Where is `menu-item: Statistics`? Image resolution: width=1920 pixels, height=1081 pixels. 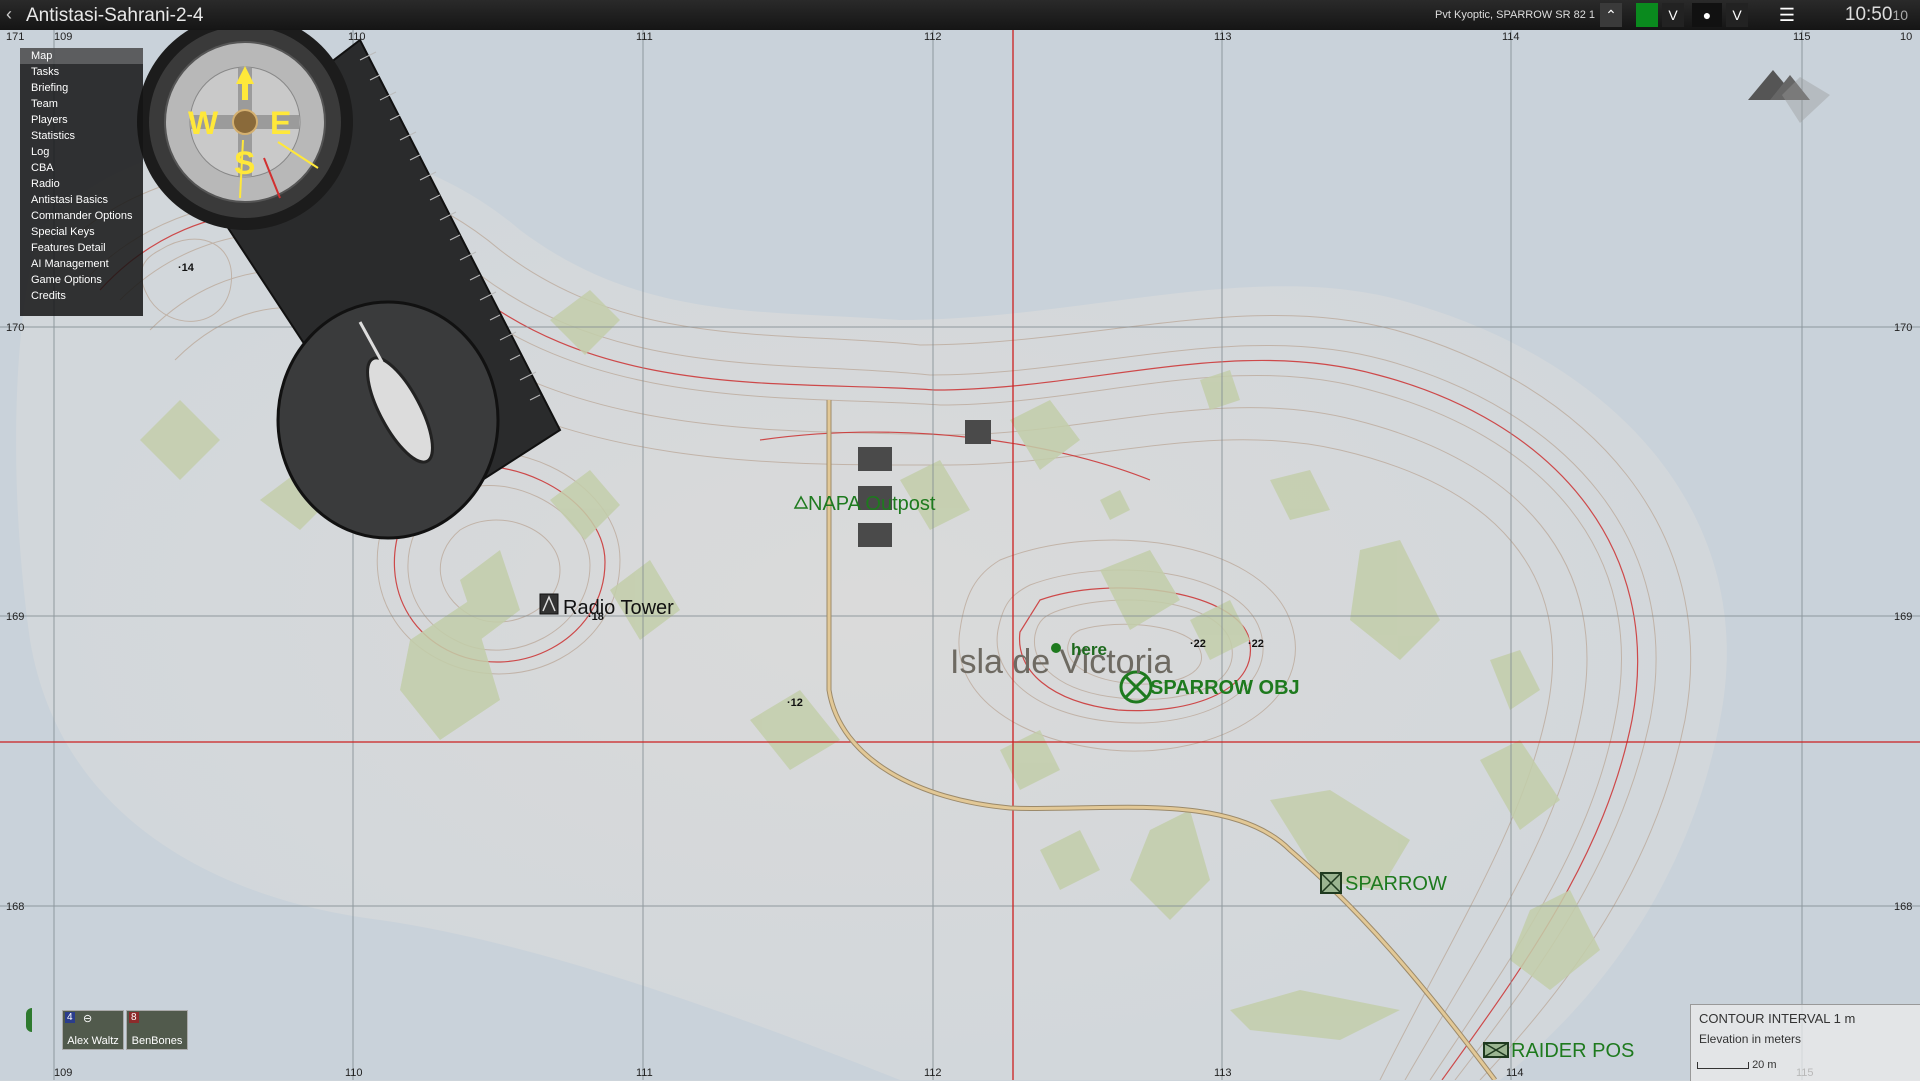
menu-item: Statistics is located at coordinates (81, 136).